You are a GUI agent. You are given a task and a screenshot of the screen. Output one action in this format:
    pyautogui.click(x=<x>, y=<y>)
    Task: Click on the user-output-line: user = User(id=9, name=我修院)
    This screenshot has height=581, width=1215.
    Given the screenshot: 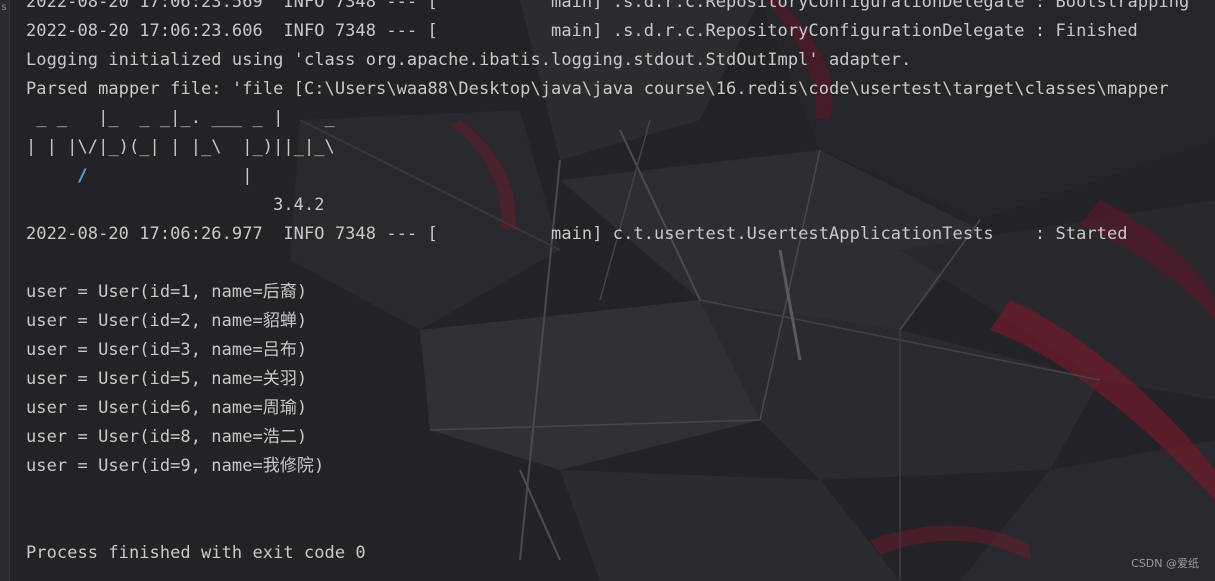 What is the action you would take?
    pyautogui.click(x=175, y=466)
    